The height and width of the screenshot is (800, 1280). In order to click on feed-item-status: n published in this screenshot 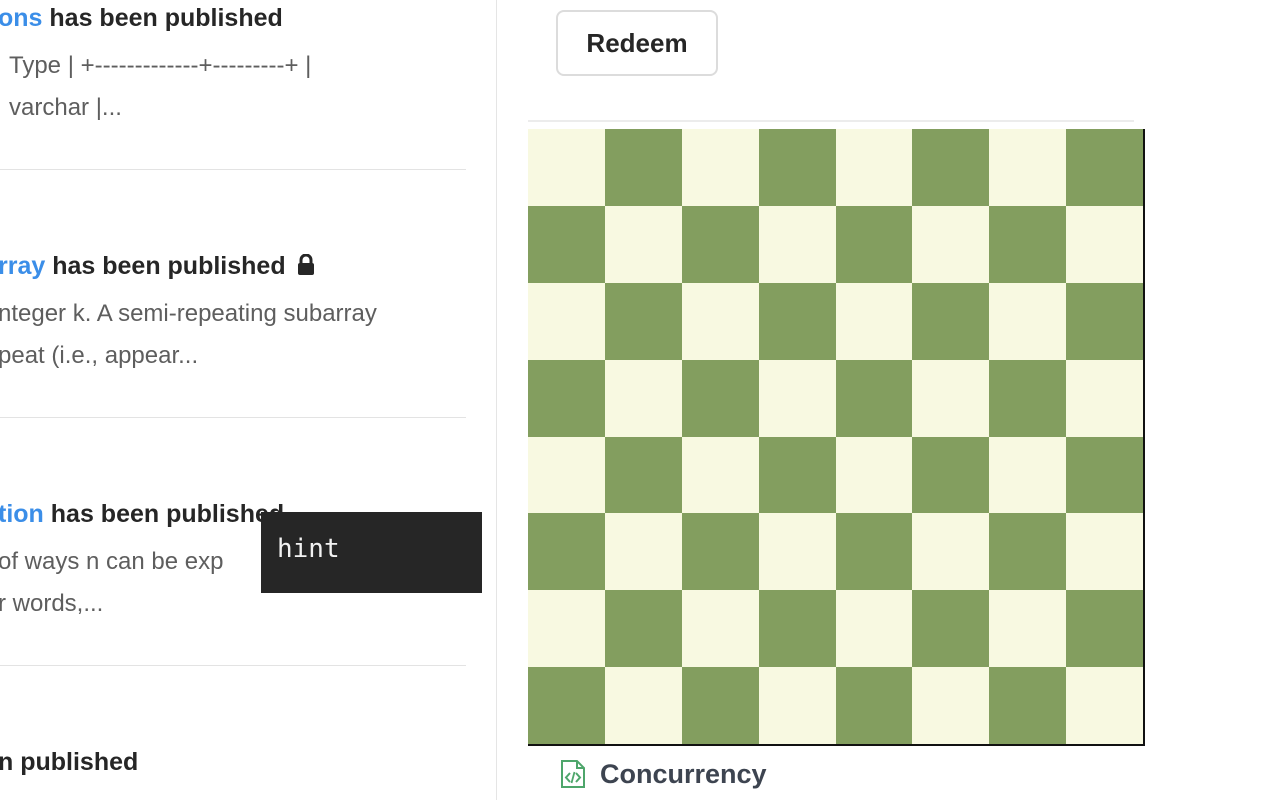, I will do `click(69, 762)`.